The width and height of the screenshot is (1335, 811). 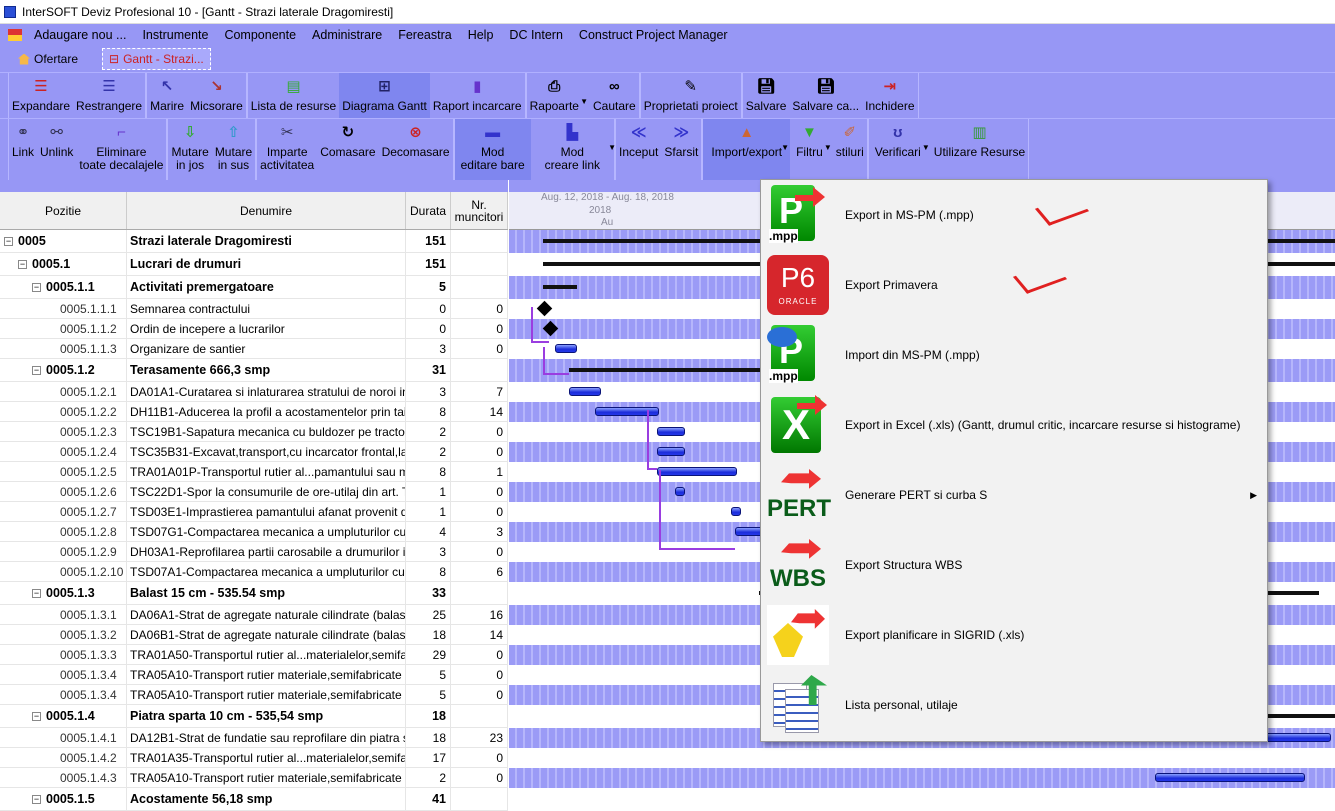 I want to click on cell-denumire: Terasamente 666,3 smp, so click(x=266, y=370).